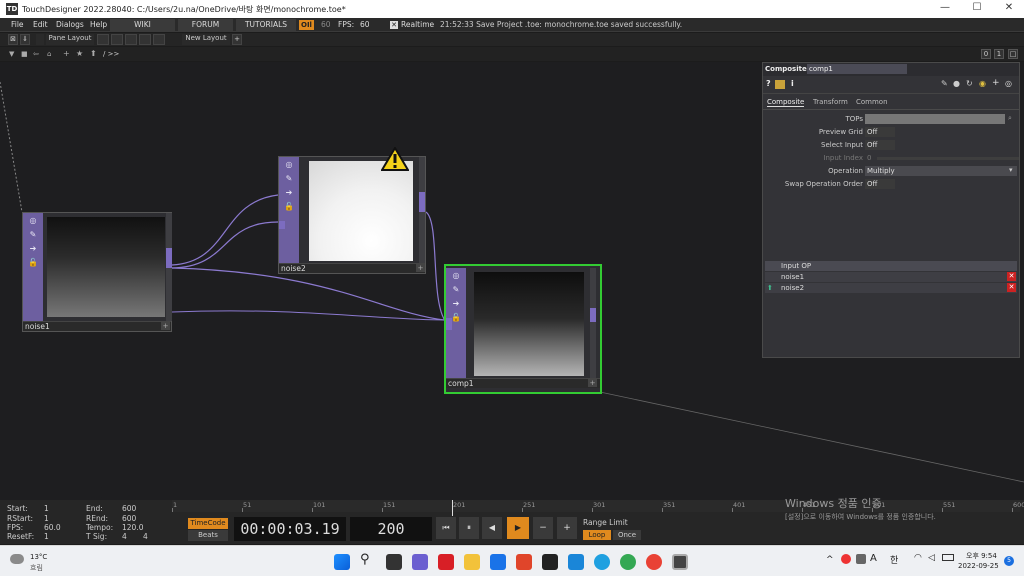 The image size is (1024, 576). What do you see at coordinates (602, 562) in the screenshot?
I see `edge-icon` at bounding box center [602, 562].